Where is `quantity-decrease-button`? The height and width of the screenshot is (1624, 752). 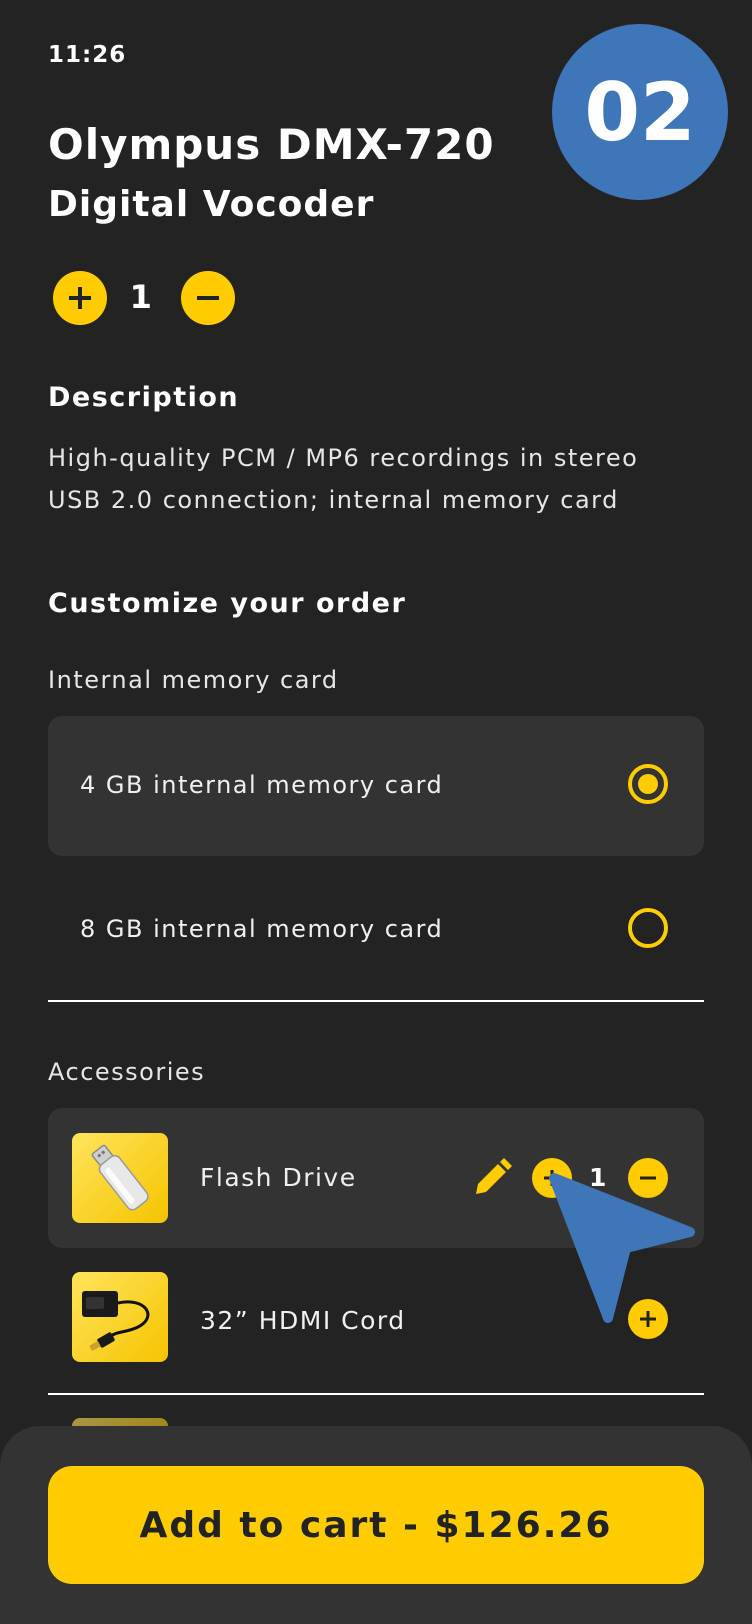
quantity-decrease-button is located at coordinates (208, 298).